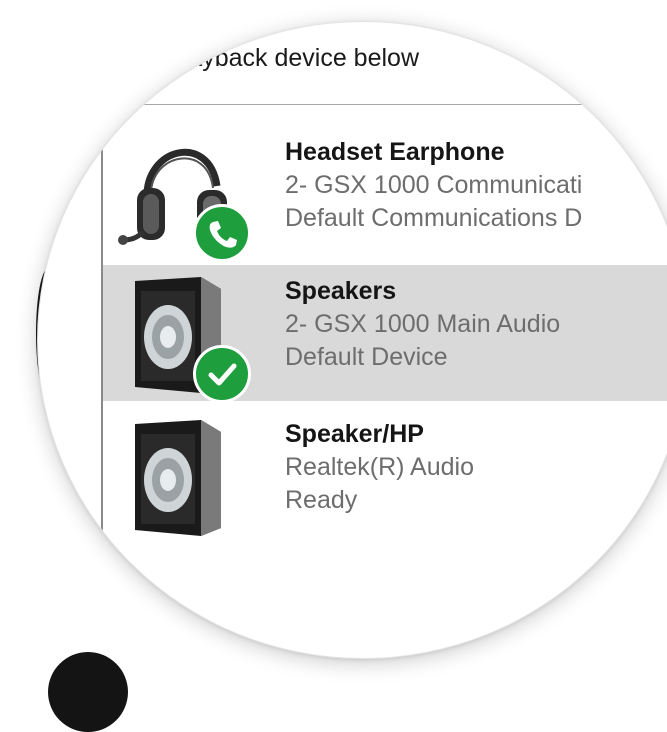  I want to click on device-status: Default Device, so click(366, 357).